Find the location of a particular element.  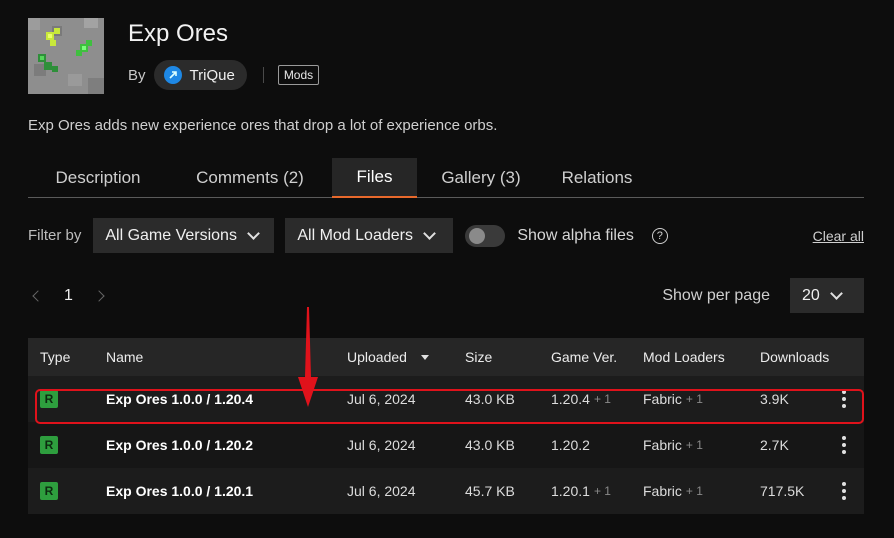

header-mod-loaders: Mod Loaders is located at coordinates (684, 357).